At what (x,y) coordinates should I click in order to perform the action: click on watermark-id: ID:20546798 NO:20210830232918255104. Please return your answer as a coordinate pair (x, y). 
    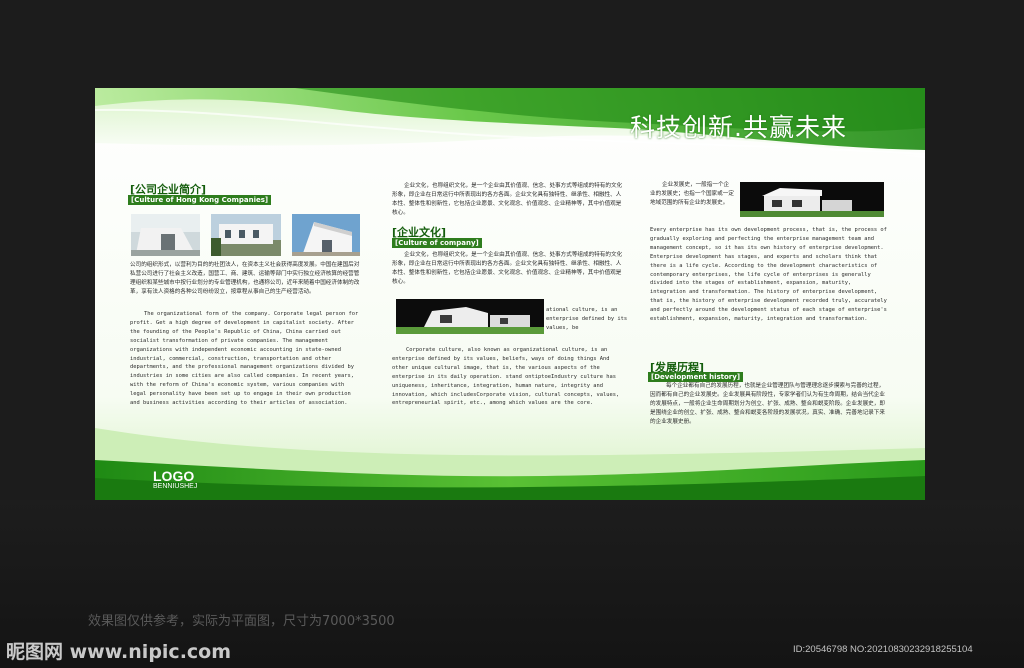
    Looking at the image, I should click on (883, 649).